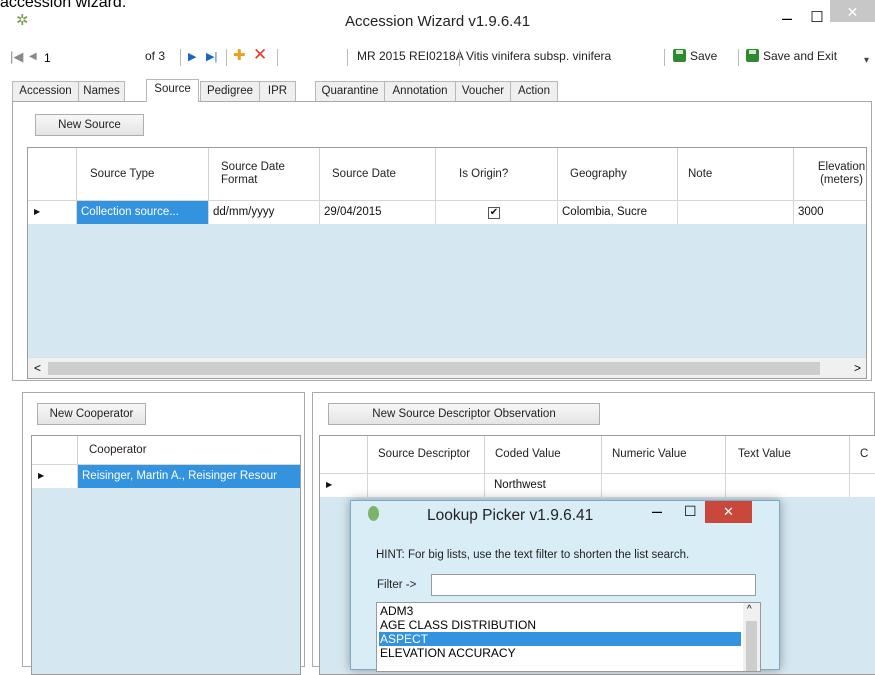 This screenshot has height=675, width=875. What do you see at coordinates (350, 91) in the screenshot?
I see `tab-quarantine: Quarantine` at bounding box center [350, 91].